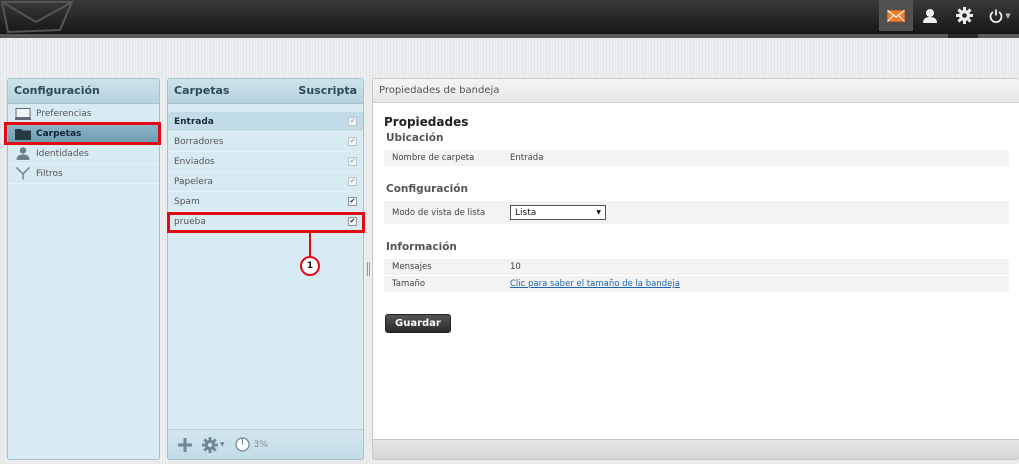  What do you see at coordinates (23, 154) in the screenshot?
I see `identity-icon` at bounding box center [23, 154].